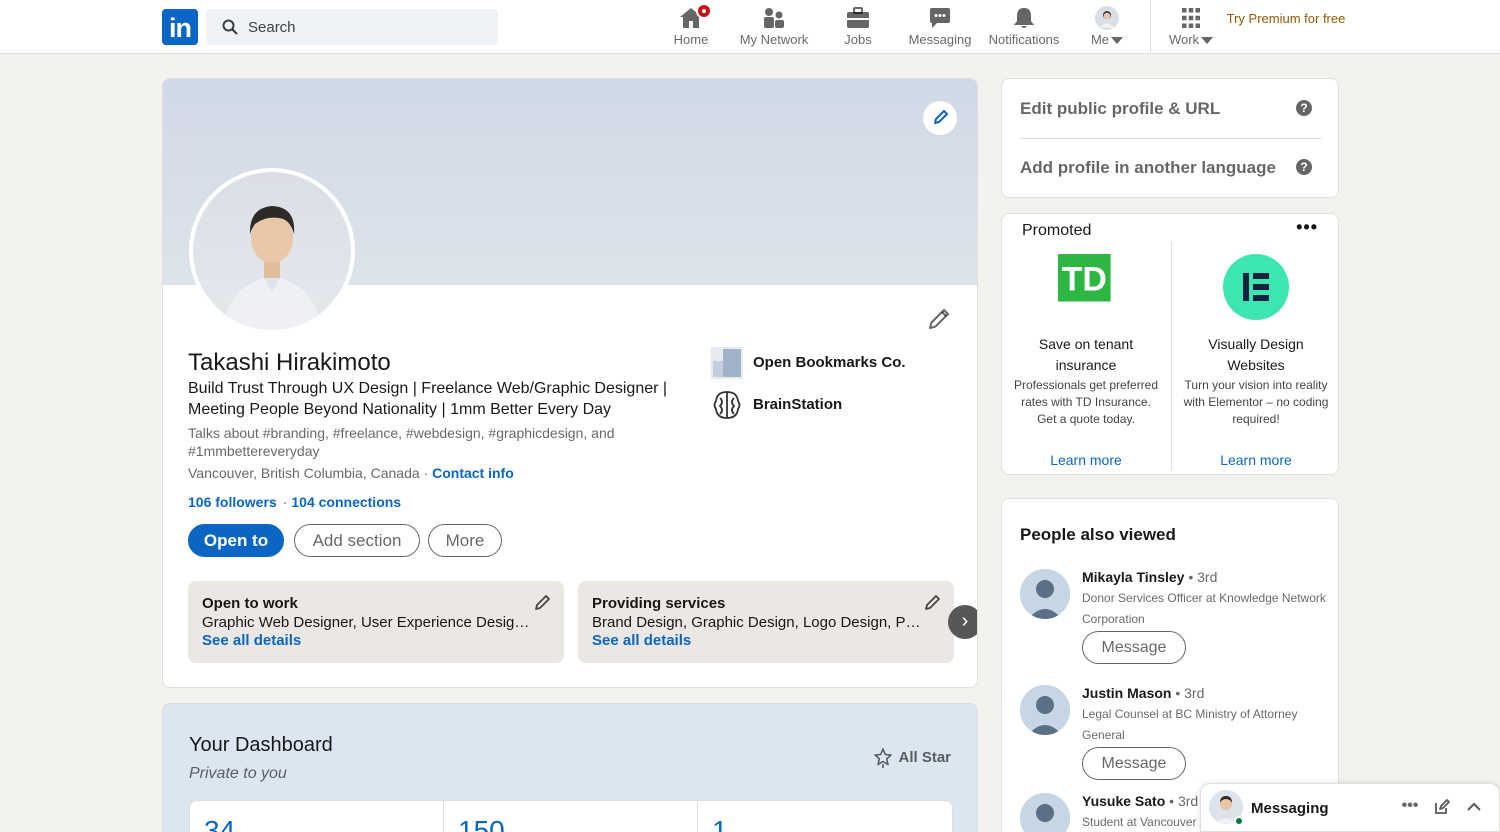 This screenshot has height=832, width=1500. What do you see at coordinates (1290, 808) in the screenshot?
I see `messaging-dock-label: Messaging` at bounding box center [1290, 808].